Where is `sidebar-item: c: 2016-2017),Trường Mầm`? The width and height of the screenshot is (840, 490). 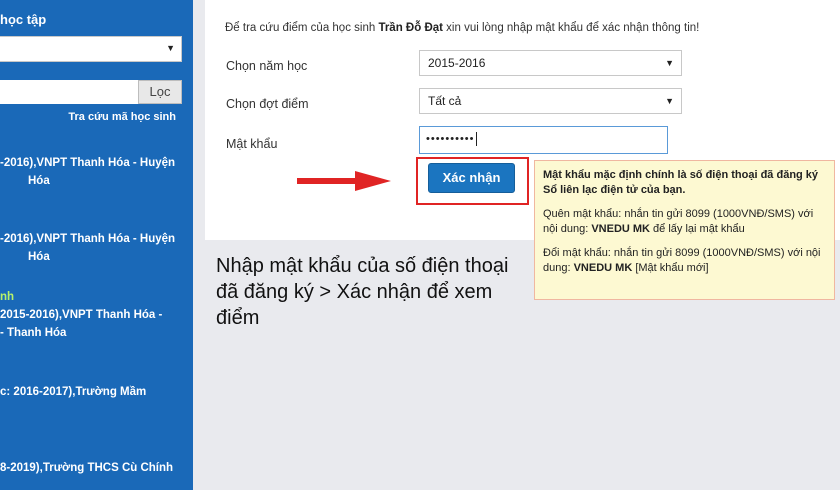 sidebar-item: c: 2016-2017),Trường Mầm is located at coordinates (95, 392).